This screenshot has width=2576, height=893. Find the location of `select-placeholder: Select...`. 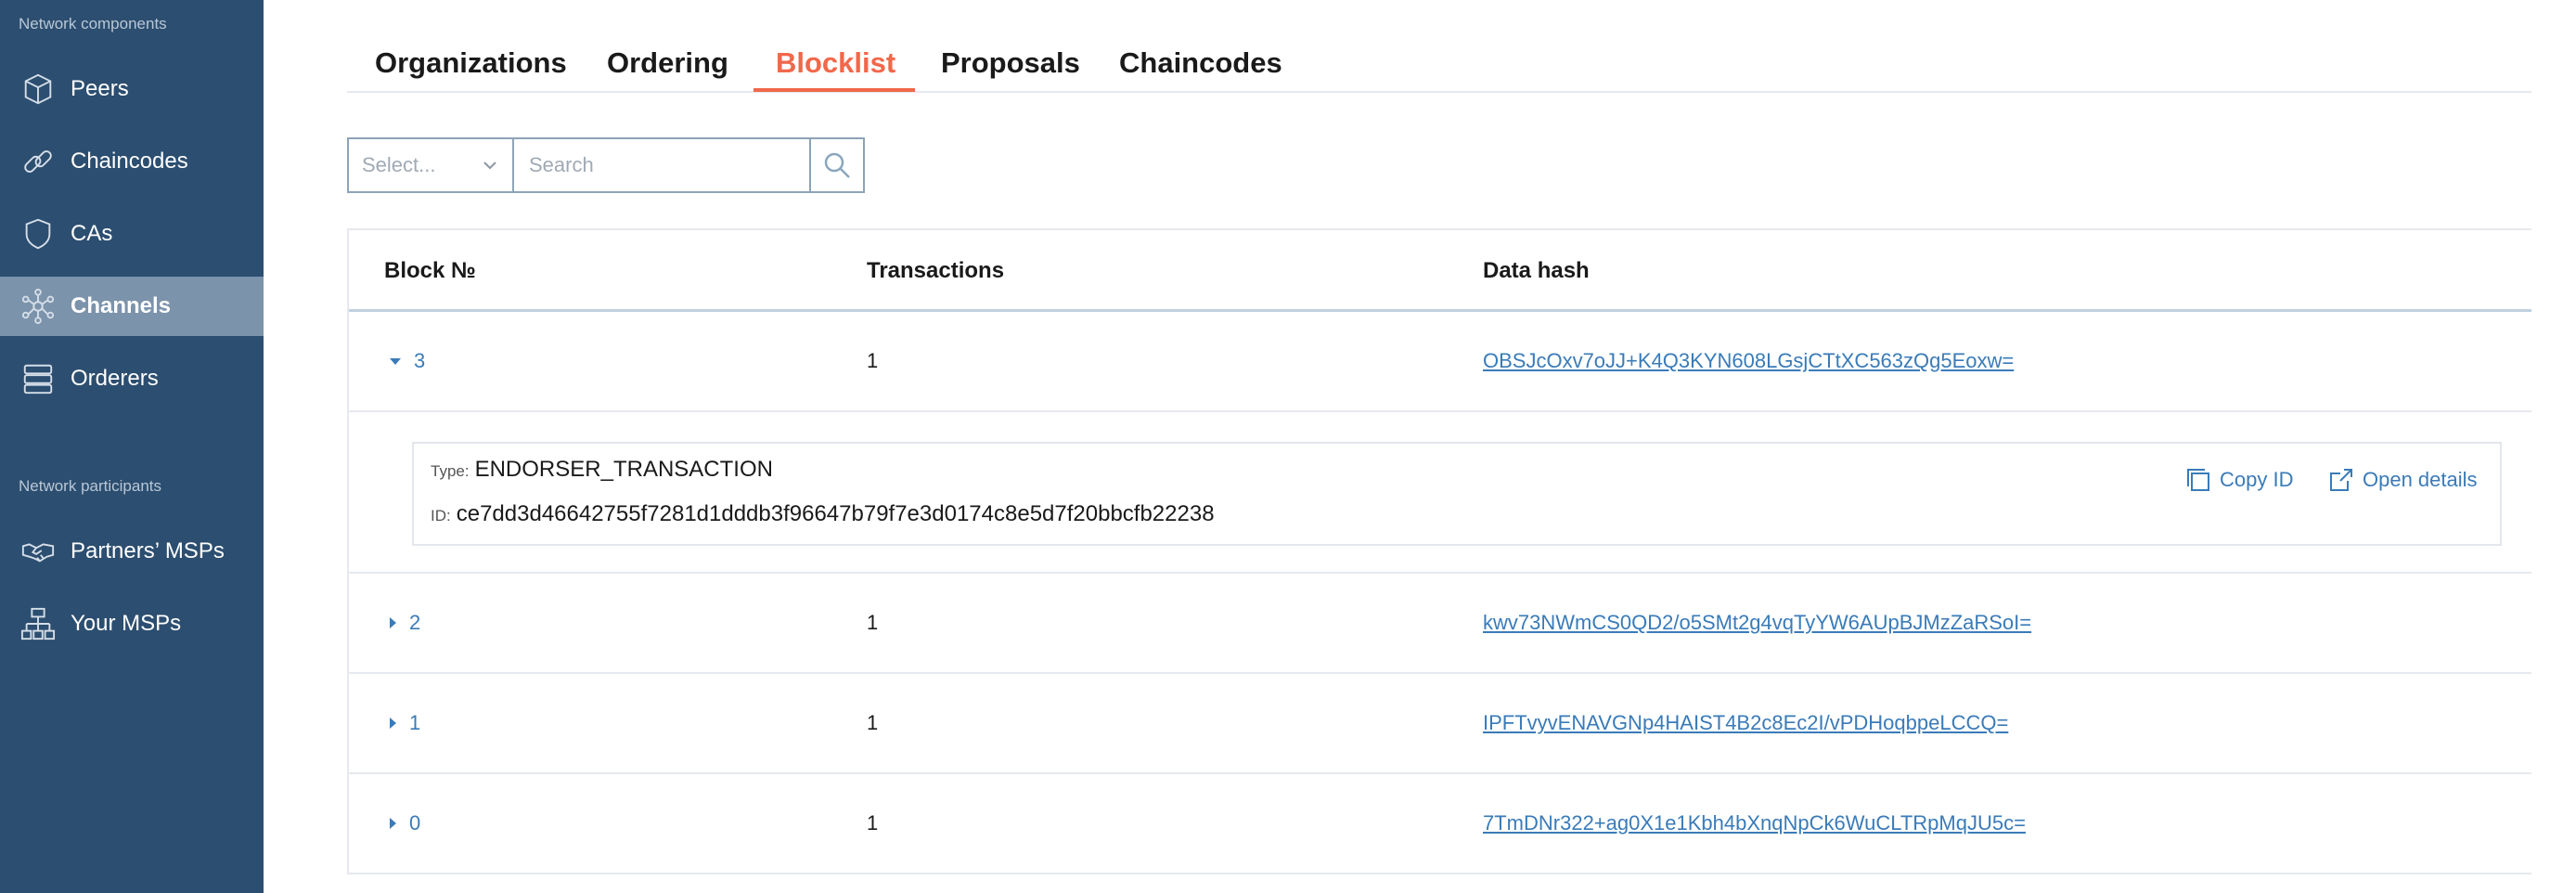

select-placeholder: Select... is located at coordinates (399, 164).